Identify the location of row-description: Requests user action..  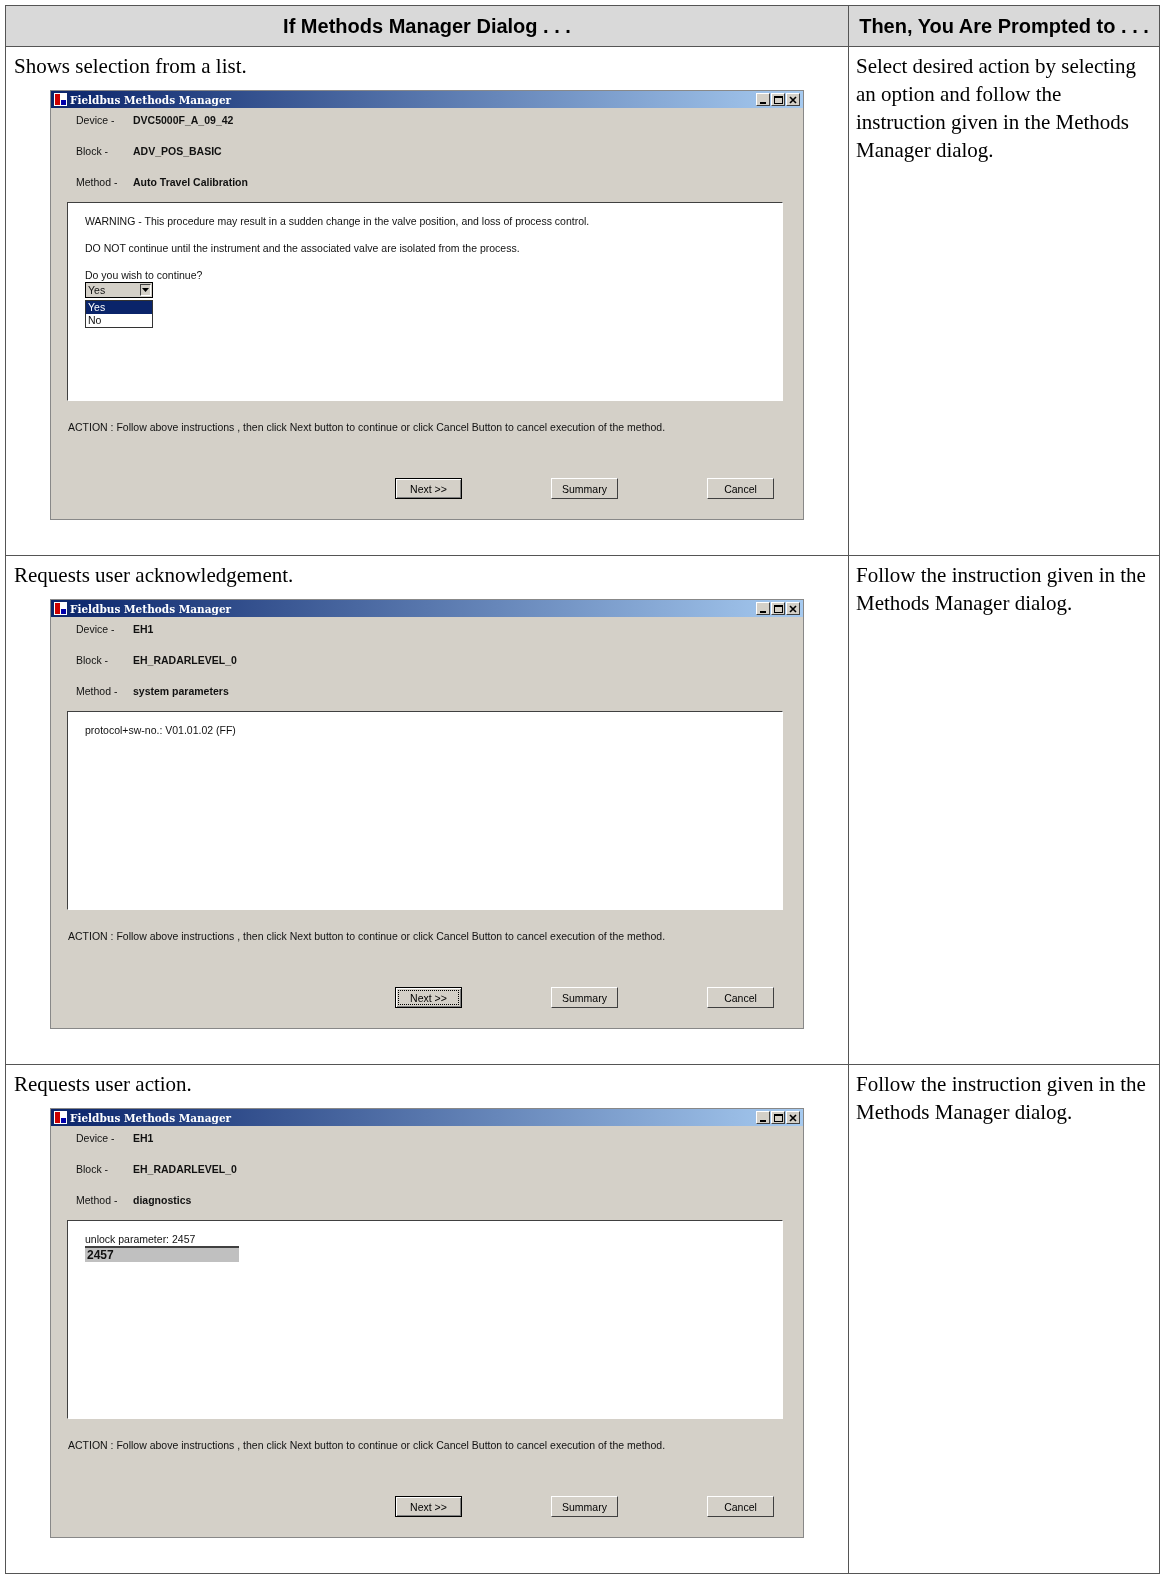
(103, 1084).